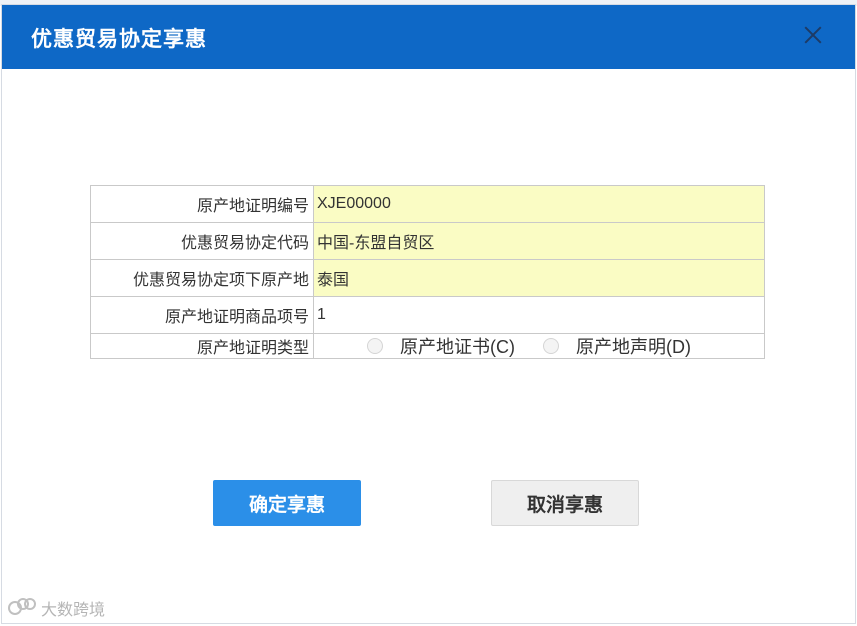 This screenshot has width=857, height=626. I want to click on field-label: 原产地证明商品项号, so click(202, 315).